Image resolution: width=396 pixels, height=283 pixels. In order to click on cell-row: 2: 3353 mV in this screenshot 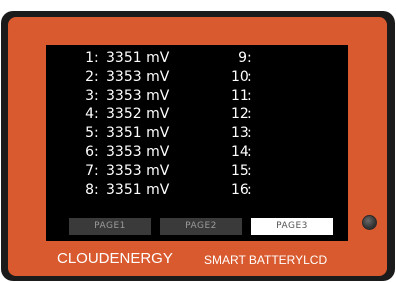, I will do `click(123, 77)`.